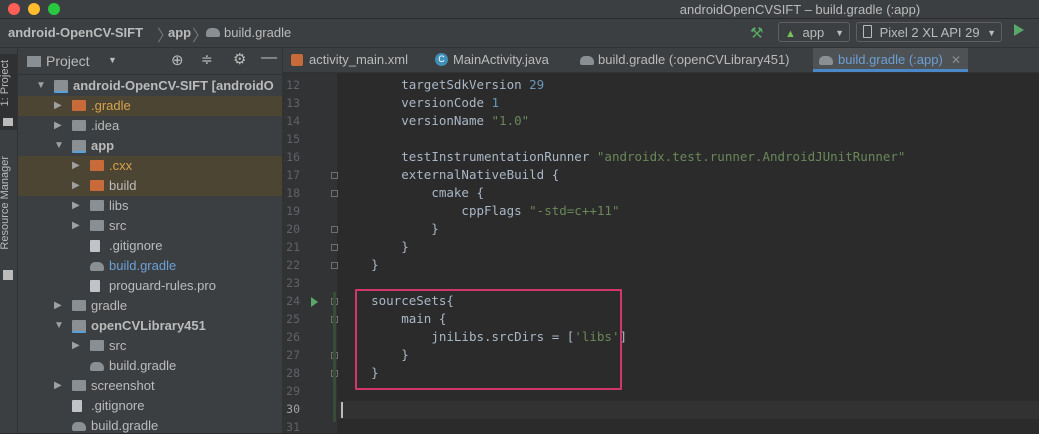 This screenshot has width=1039, height=434. What do you see at coordinates (150, 286) in the screenshot?
I see `tree-item: proguard-rules.pro` at bounding box center [150, 286].